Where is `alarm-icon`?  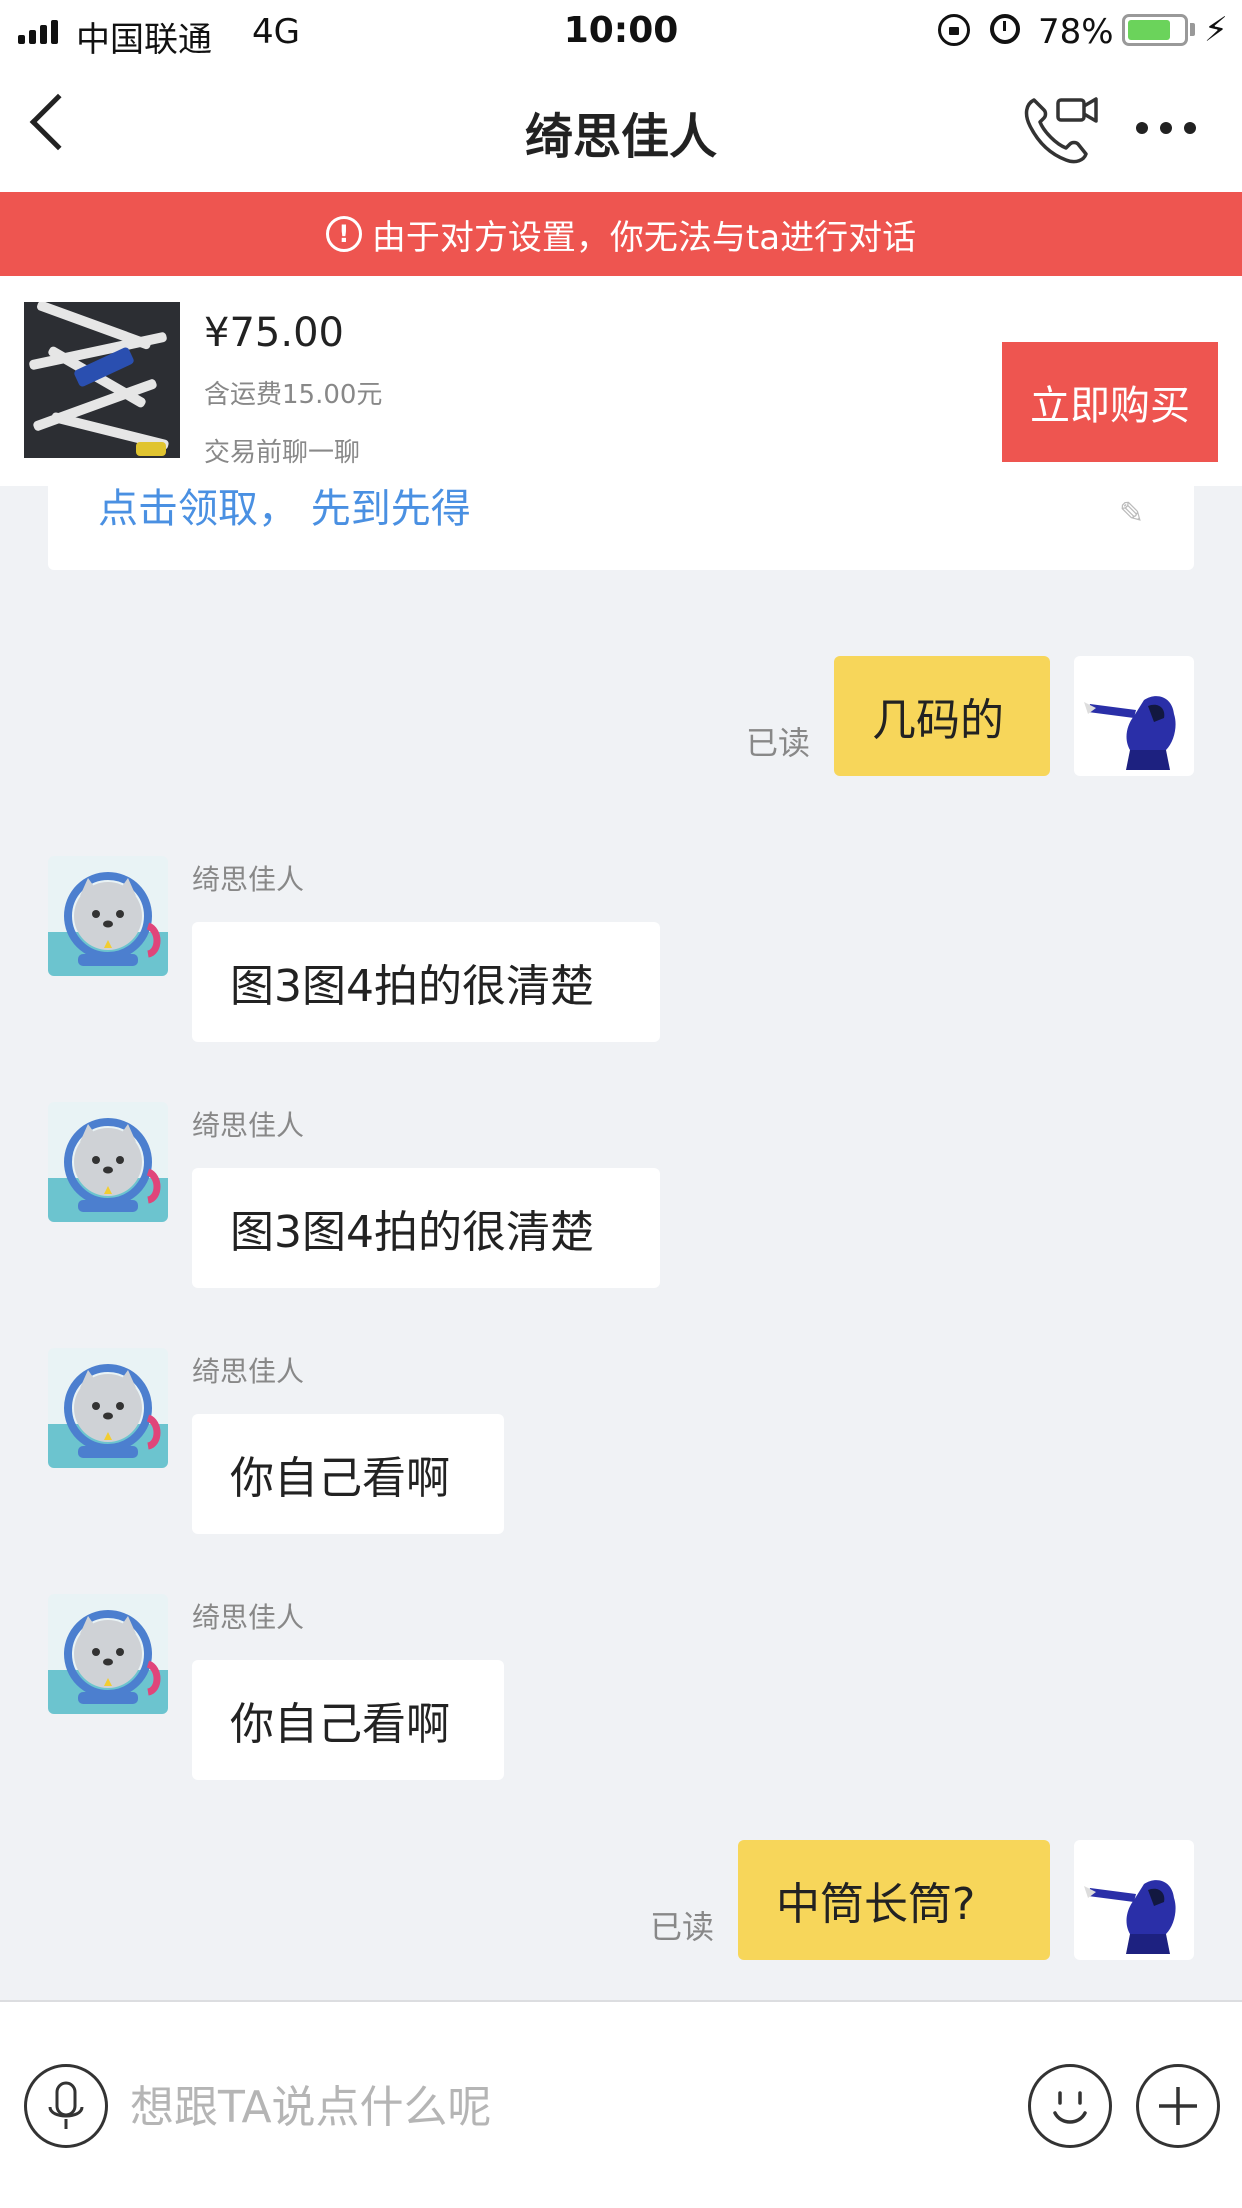
alarm-icon is located at coordinates (1005, 29).